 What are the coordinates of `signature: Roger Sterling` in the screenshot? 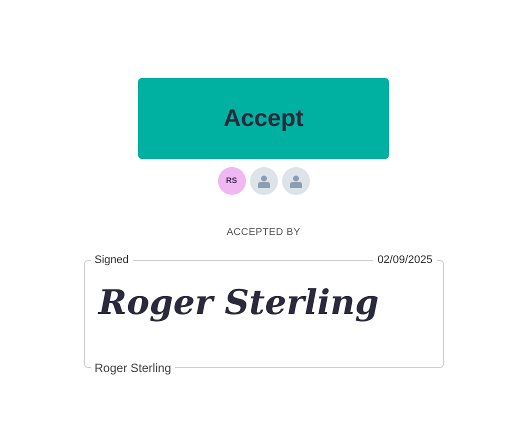 It's located at (237, 302).